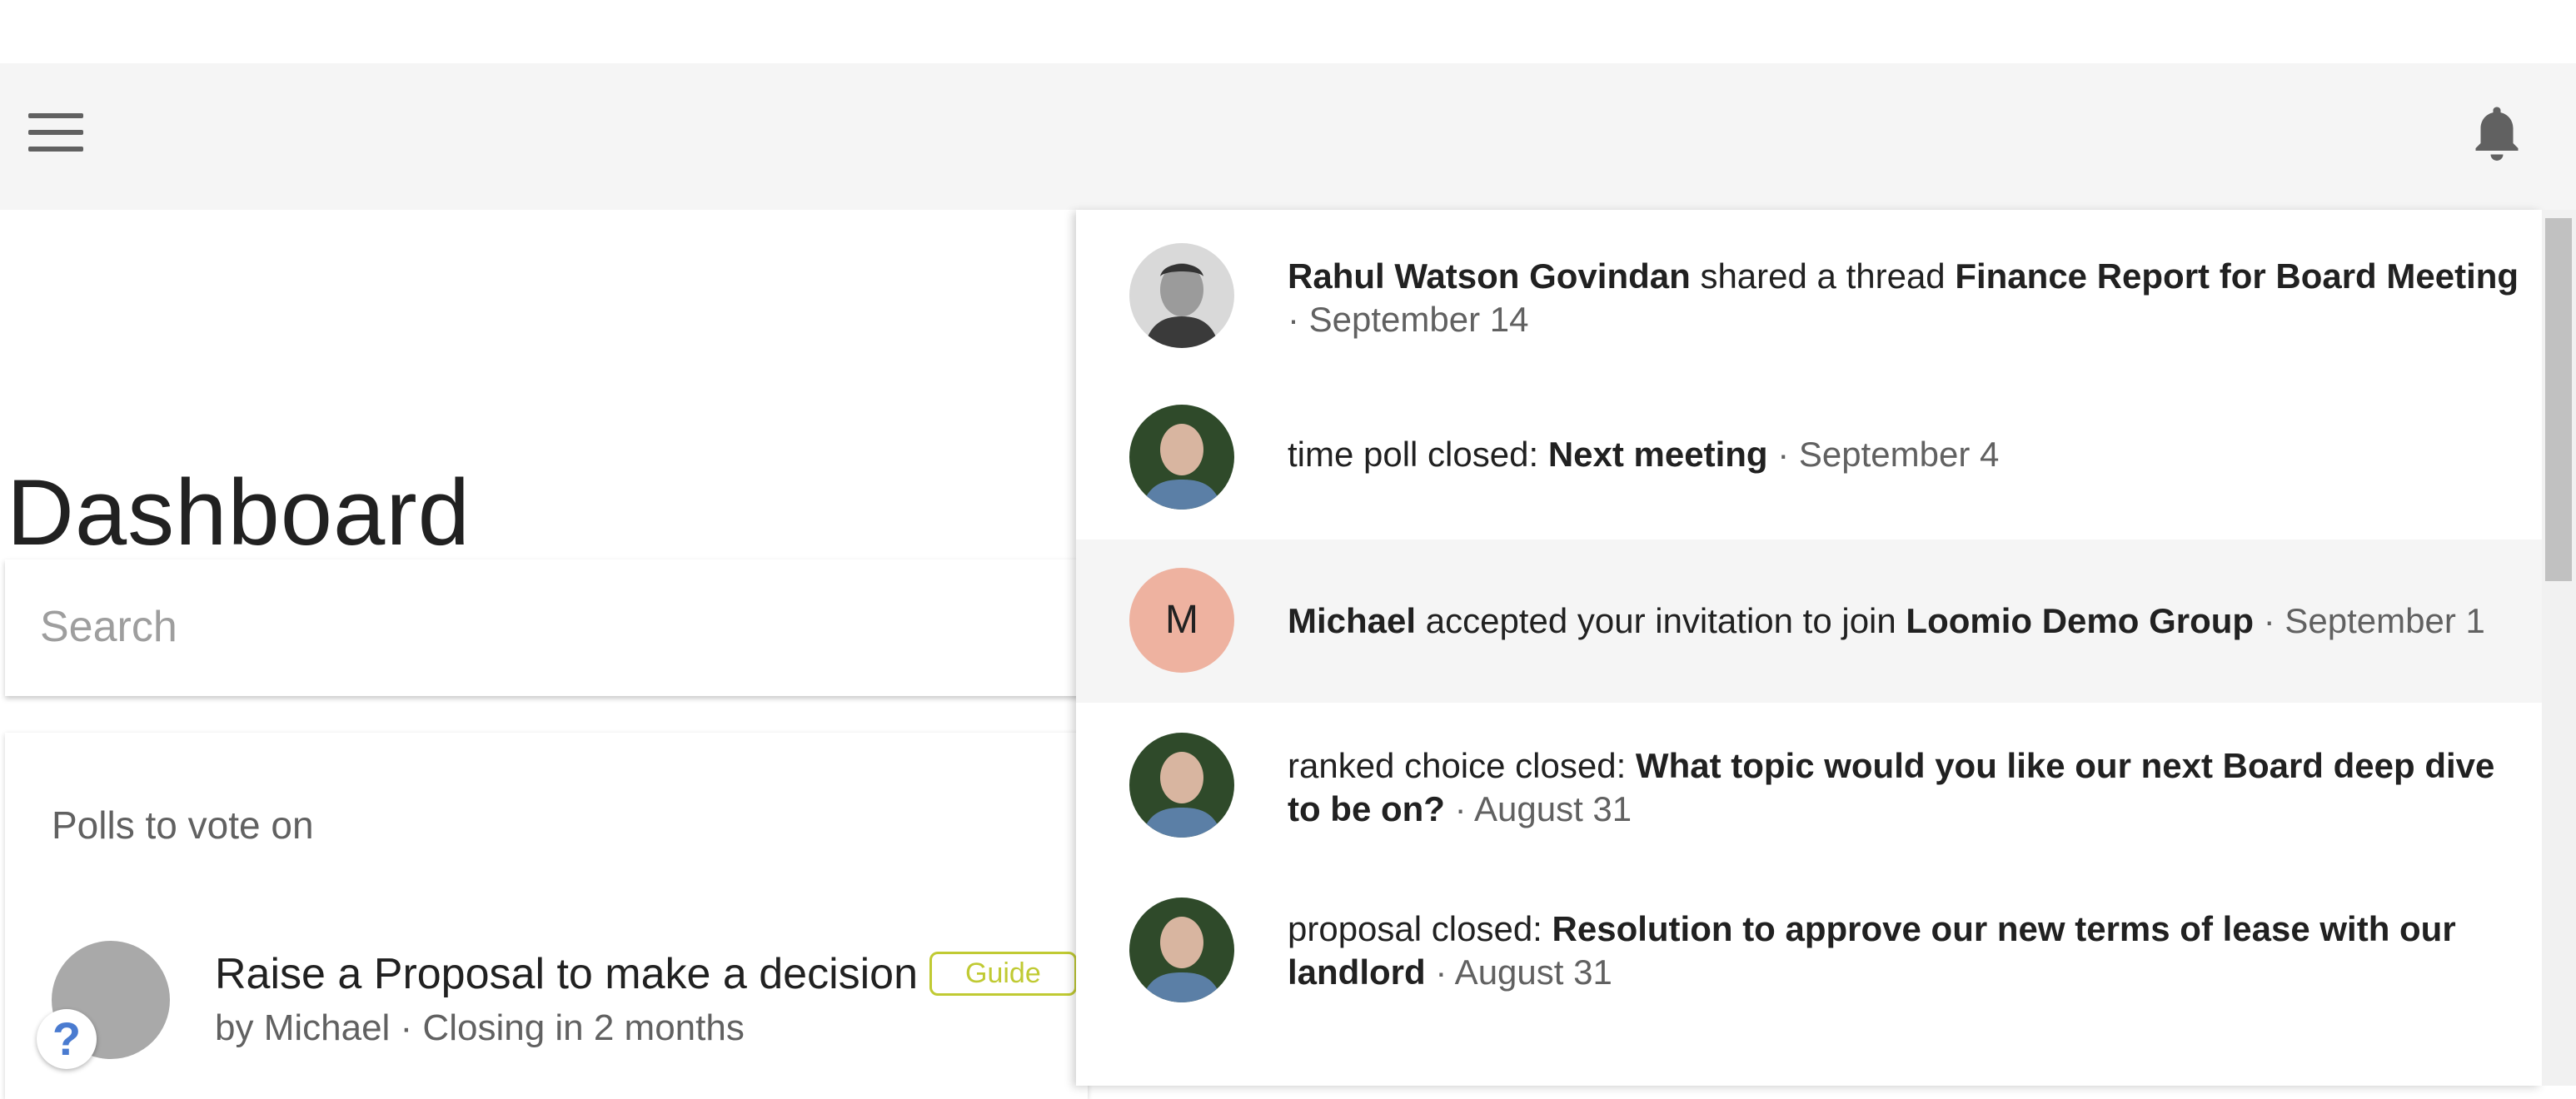 The height and width of the screenshot is (1099, 2576). I want to click on notification-action: accepted your invitation to join, so click(1661, 620).